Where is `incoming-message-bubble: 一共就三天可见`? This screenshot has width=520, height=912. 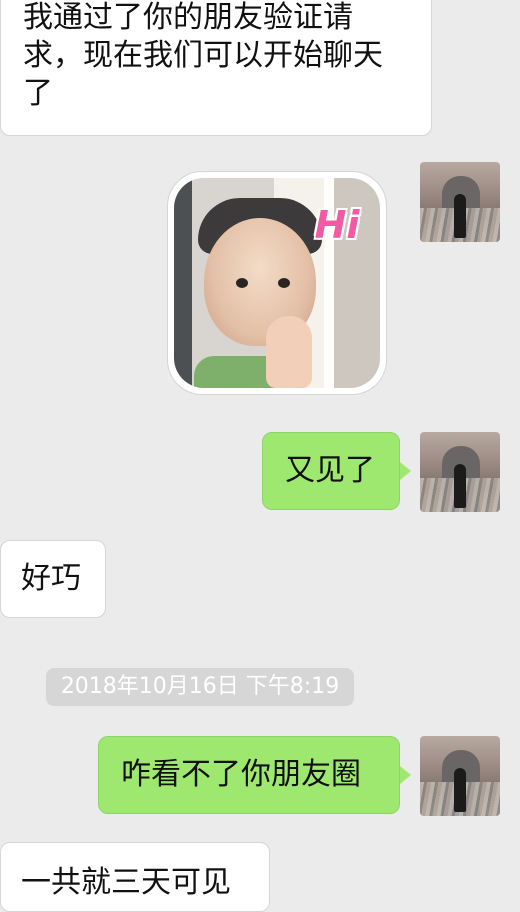
incoming-message-bubble: 一共就三天可见 is located at coordinates (135, 877).